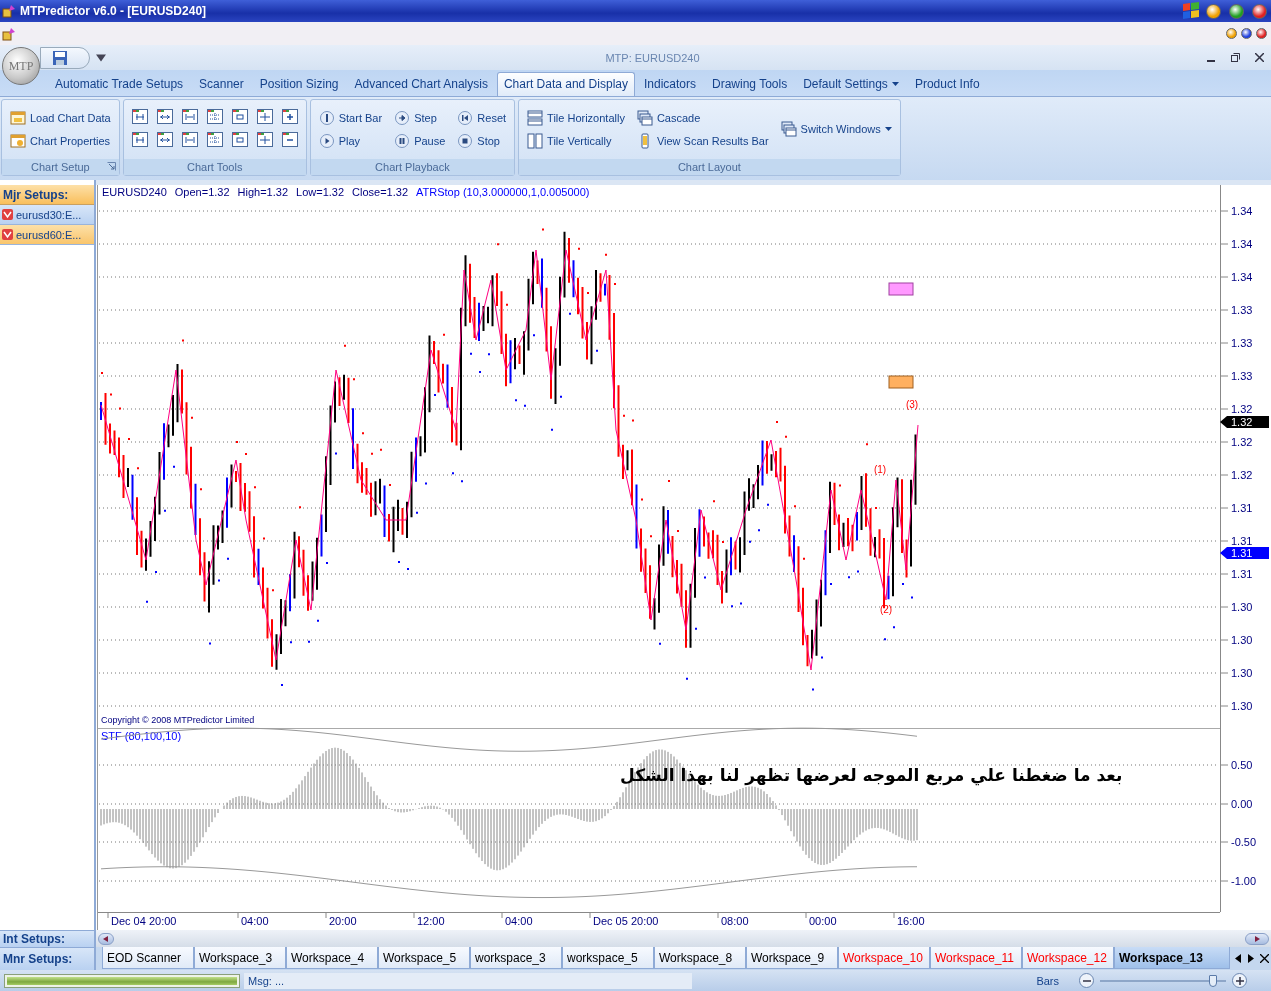  Describe the element at coordinates (431, 921) in the screenshot. I see `time-axis-label: 12:00` at that location.